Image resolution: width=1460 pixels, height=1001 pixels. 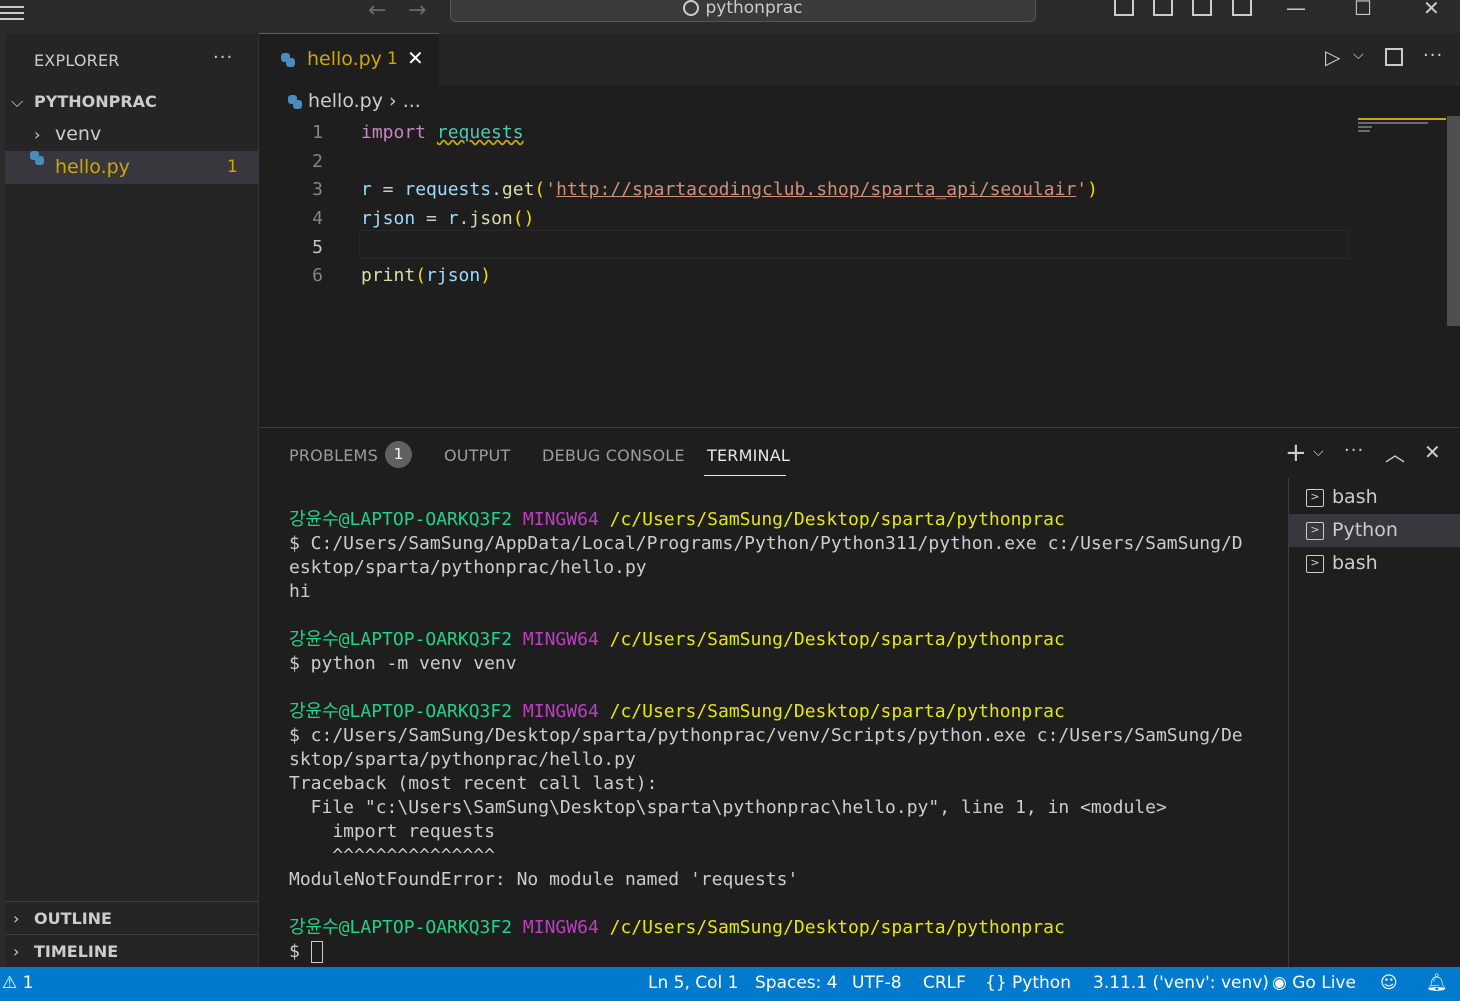 What do you see at coordinates (415, 58) in the screenshot?
I see `tab-close-icon: ✕` at bounding box center [415, 58].